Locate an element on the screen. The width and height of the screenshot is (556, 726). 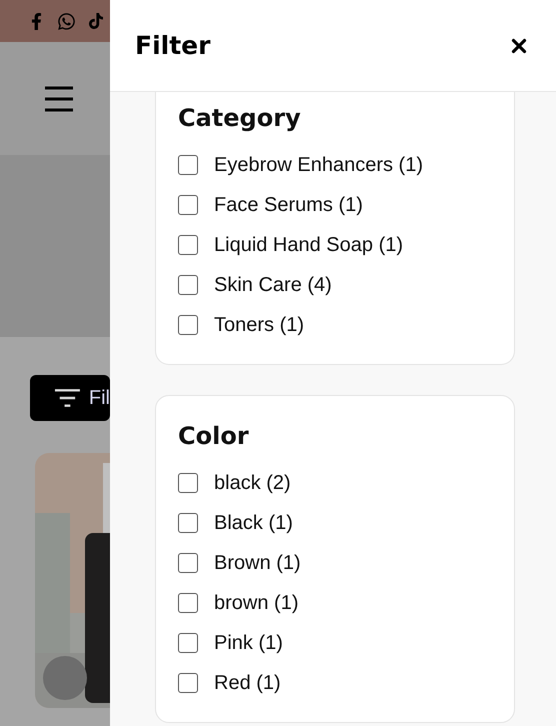
tiktok-icon is located at coordinates (96, 21).